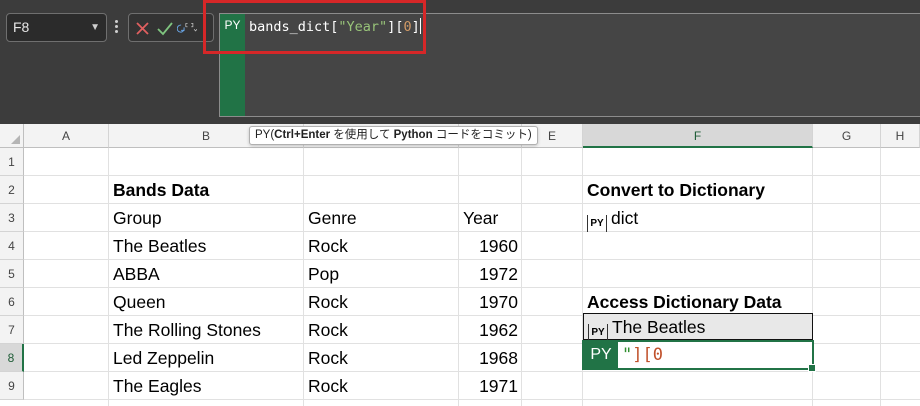 The image size is (920, 406). Describe the element at coordinates (206, 190) in the screenshot. I see `cell-b2: Bands Data` at that location.